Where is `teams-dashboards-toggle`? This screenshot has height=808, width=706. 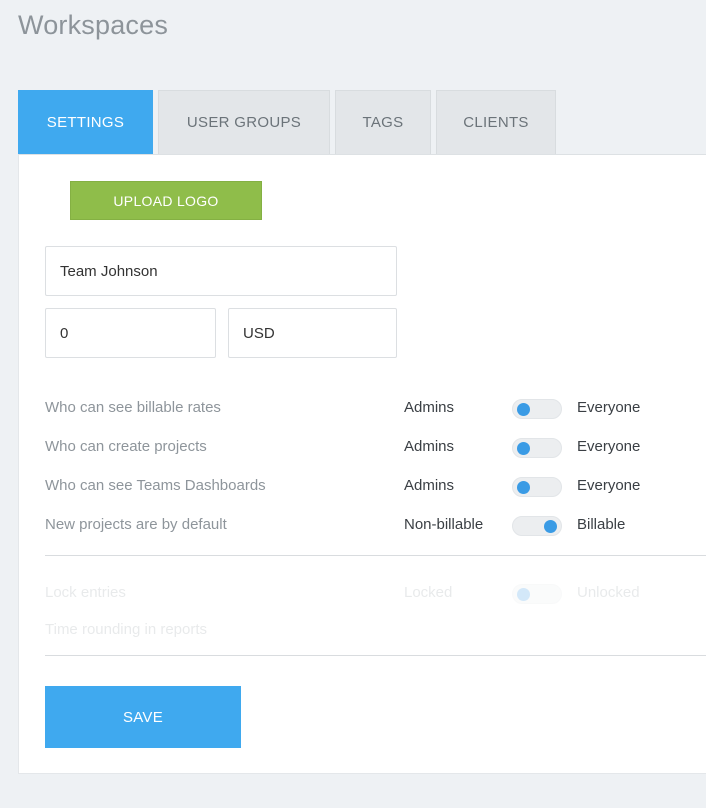 teams-dashboards-toggle is located at coordinates (537, 487).